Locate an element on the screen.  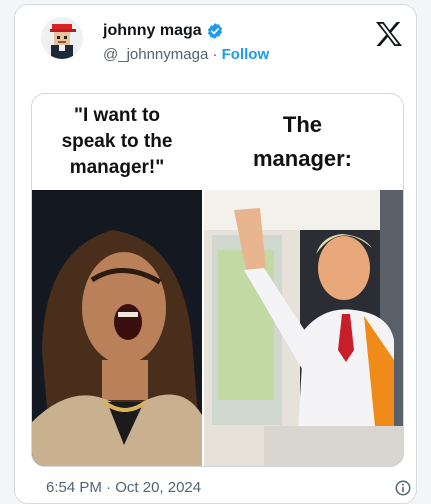
meme-caption-right-text: The manager: is located at coordinates (302, 141).